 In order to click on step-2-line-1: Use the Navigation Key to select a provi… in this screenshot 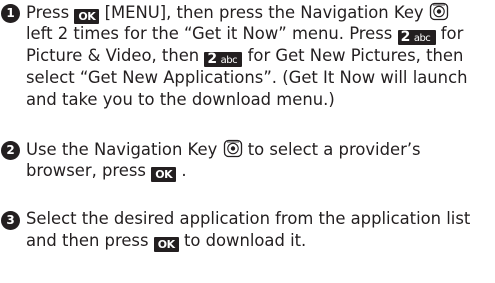, I will do `click(223, 149)`.